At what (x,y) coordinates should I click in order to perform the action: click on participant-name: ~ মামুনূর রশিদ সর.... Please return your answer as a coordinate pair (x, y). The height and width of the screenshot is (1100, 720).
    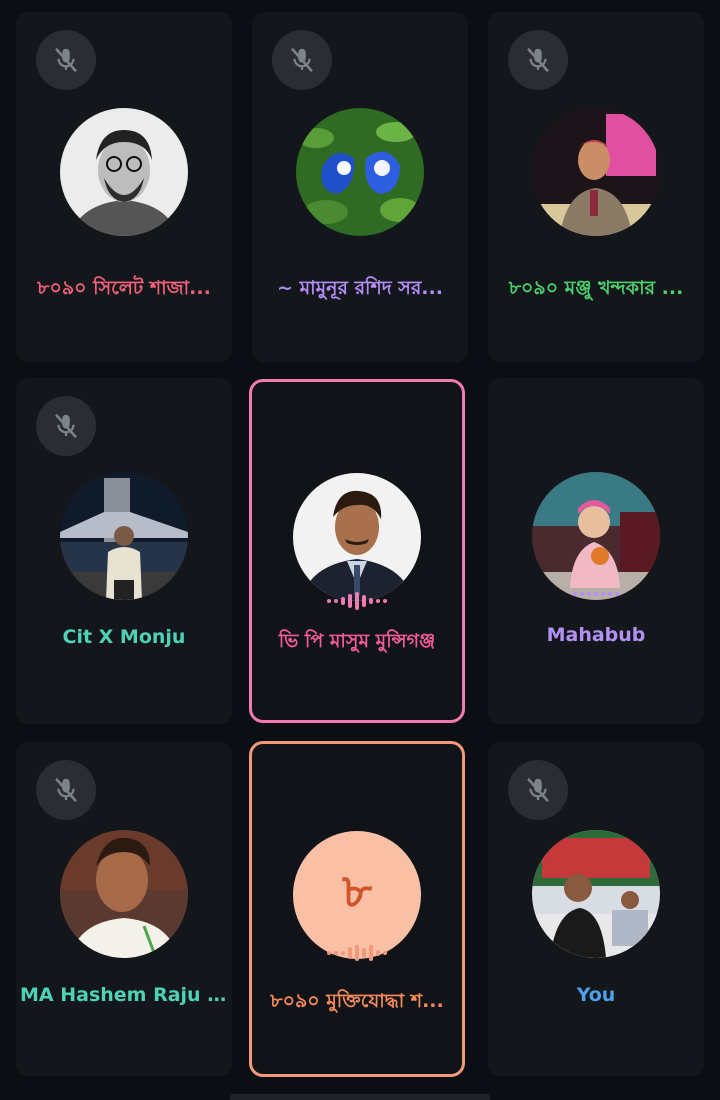
    Looking at the image, I should click on (360, 288).